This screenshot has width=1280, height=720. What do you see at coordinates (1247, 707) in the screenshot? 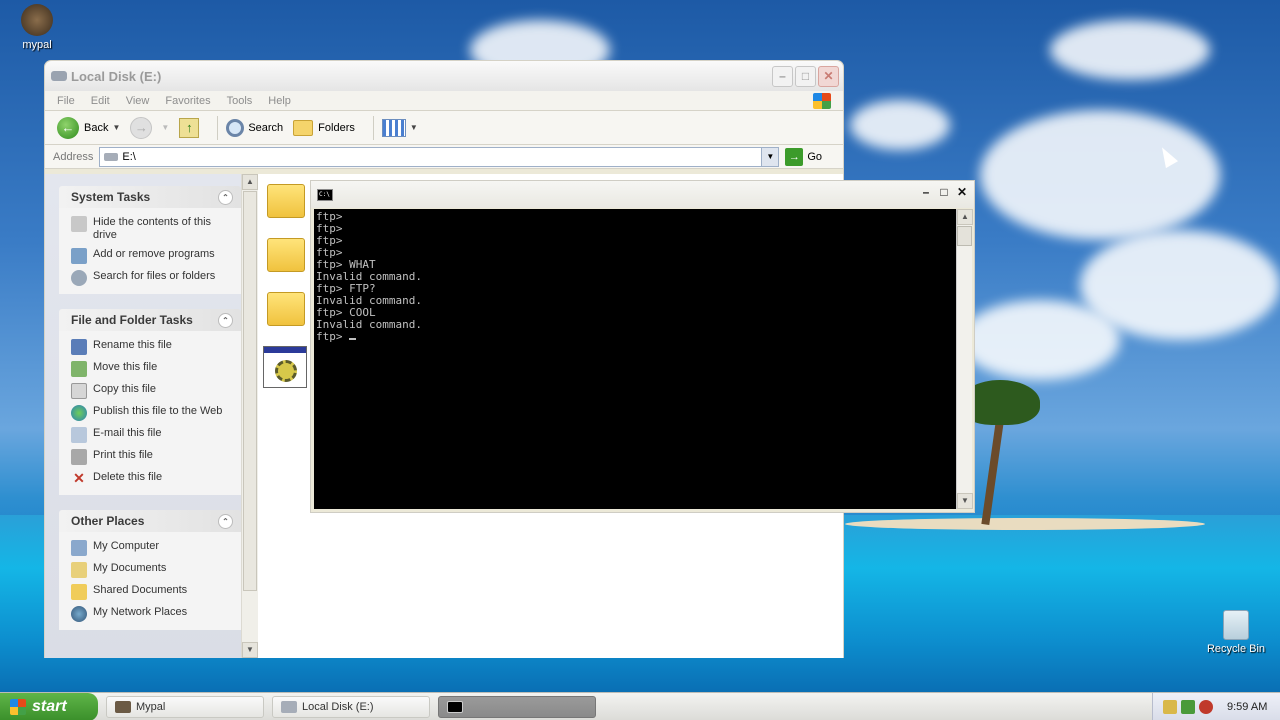
I see `clock: 9:59 AM` at bounding box center [1247, 707].